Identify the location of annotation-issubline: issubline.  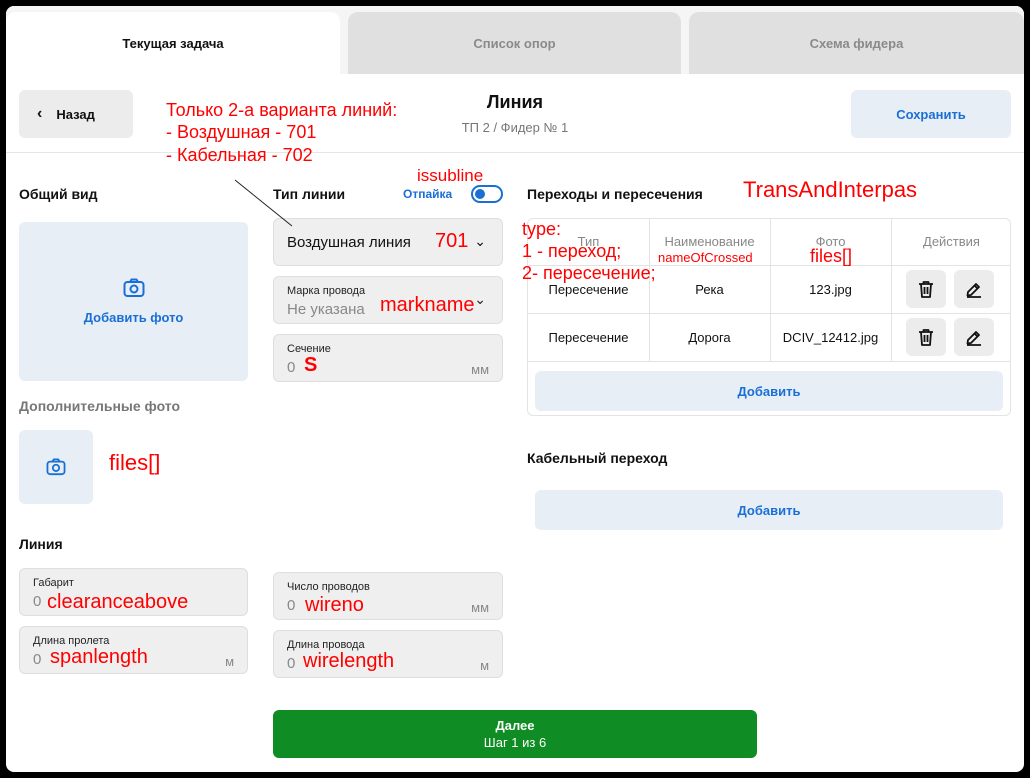
(450, 175).